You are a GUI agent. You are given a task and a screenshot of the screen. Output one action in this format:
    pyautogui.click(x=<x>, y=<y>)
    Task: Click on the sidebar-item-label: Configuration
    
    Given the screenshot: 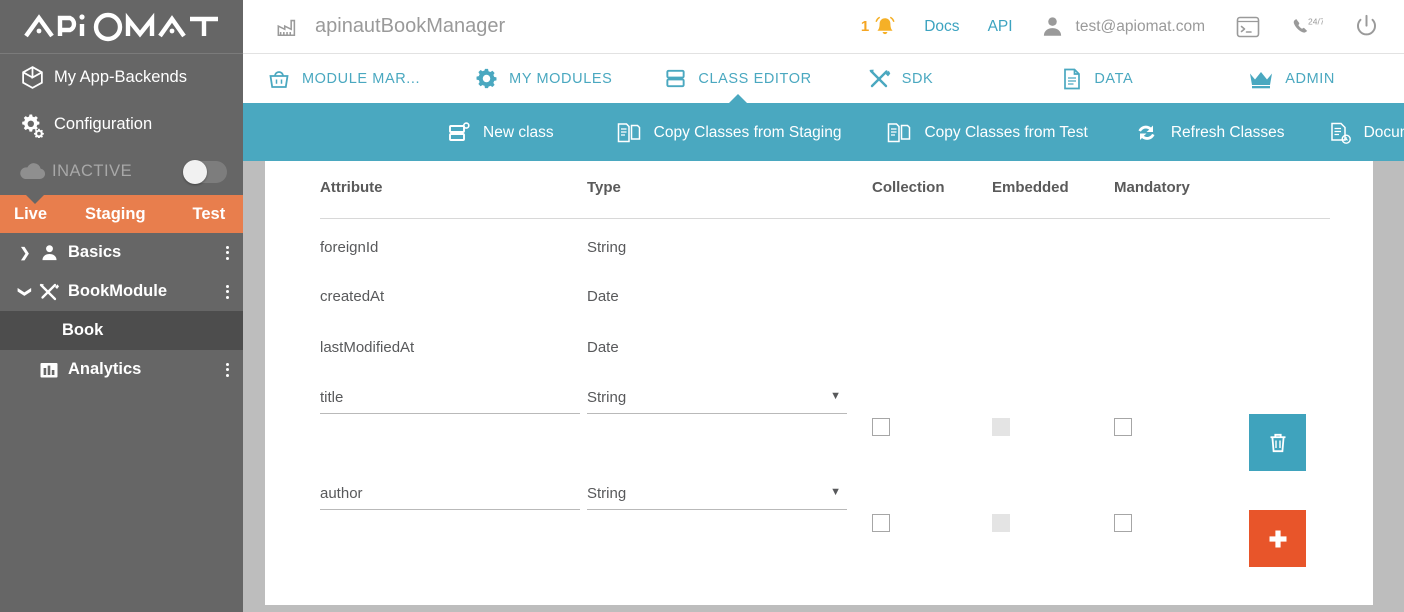 What is the action you would take?
    pyautogui.click(x=103, y=124)
    